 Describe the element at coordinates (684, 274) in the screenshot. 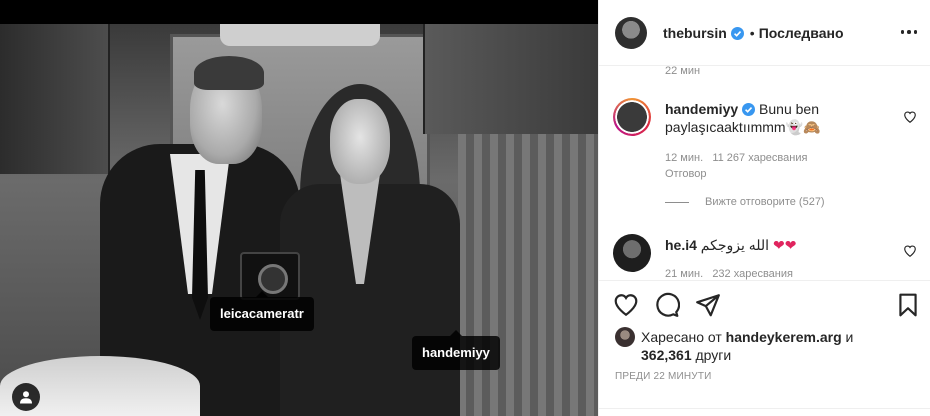

I see `comment-time: 21 мин.` at that location.